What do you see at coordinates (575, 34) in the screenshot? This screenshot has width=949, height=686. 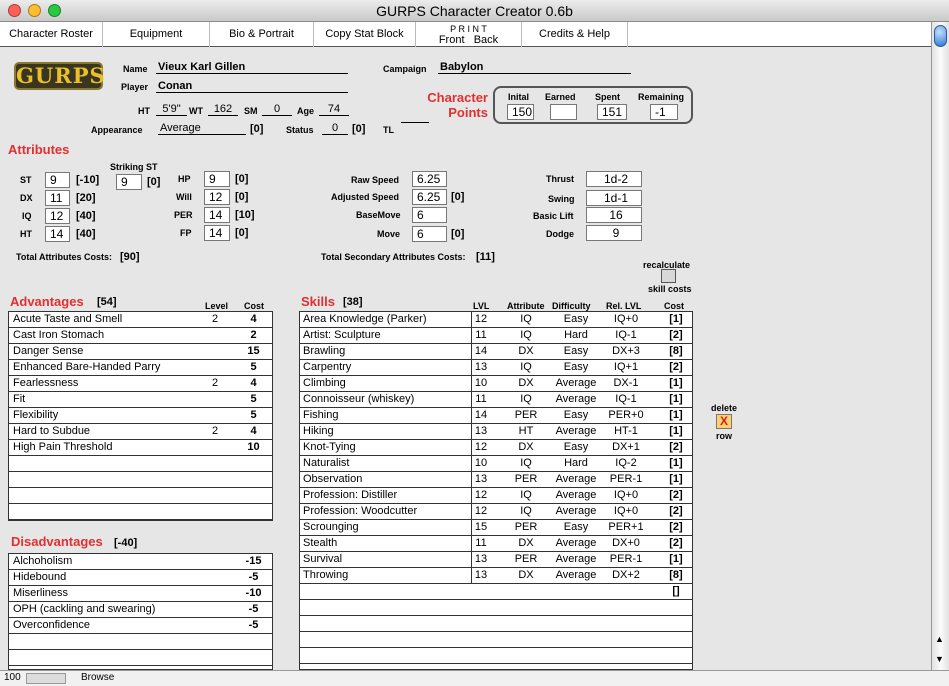 I see `credits-help-button: Credits & Help` at bounding box center [575, 34].